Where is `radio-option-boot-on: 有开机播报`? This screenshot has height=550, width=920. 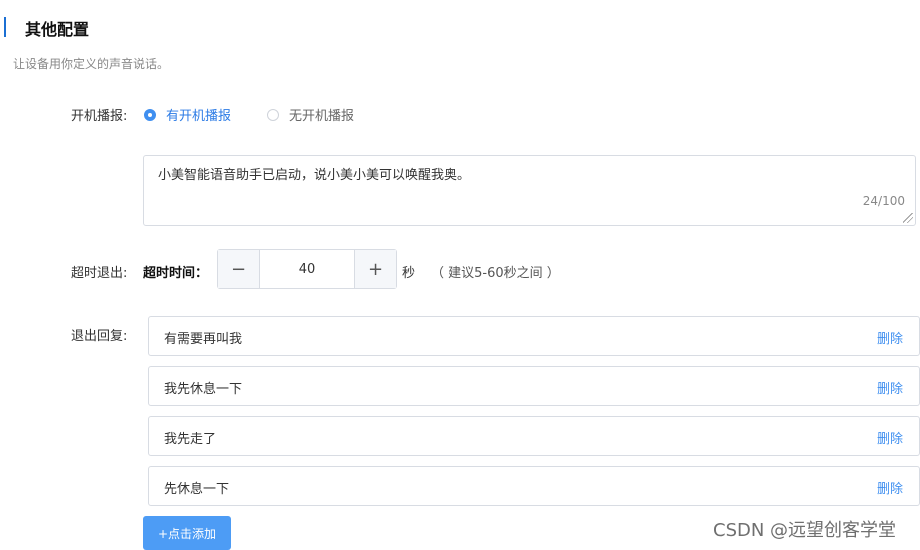
radio-option-boot-on: 有开机播报 is located at coordinates (187, 114).